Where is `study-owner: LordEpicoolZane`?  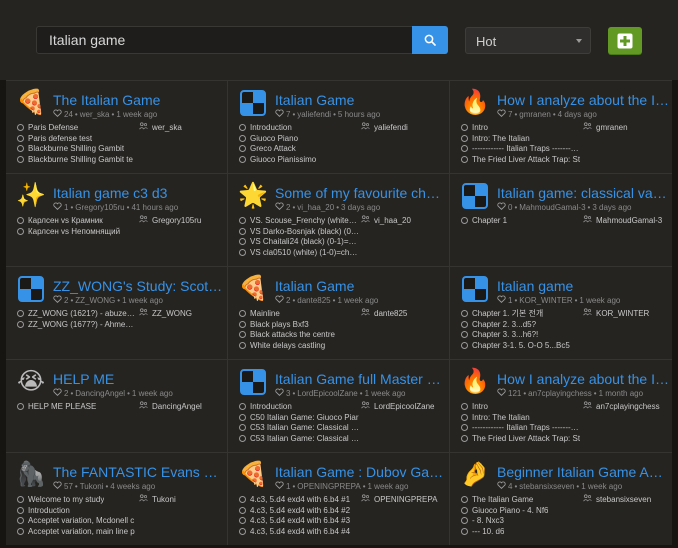 study-owner: LordEpicoolZane is located at coordinates (327, 393).